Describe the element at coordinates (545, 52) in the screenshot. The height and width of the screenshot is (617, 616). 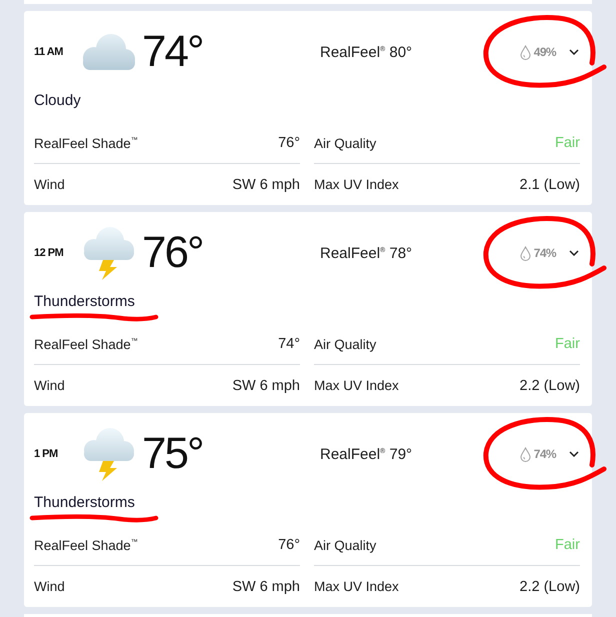
I see `precipitation-chance: 49%` at that location.